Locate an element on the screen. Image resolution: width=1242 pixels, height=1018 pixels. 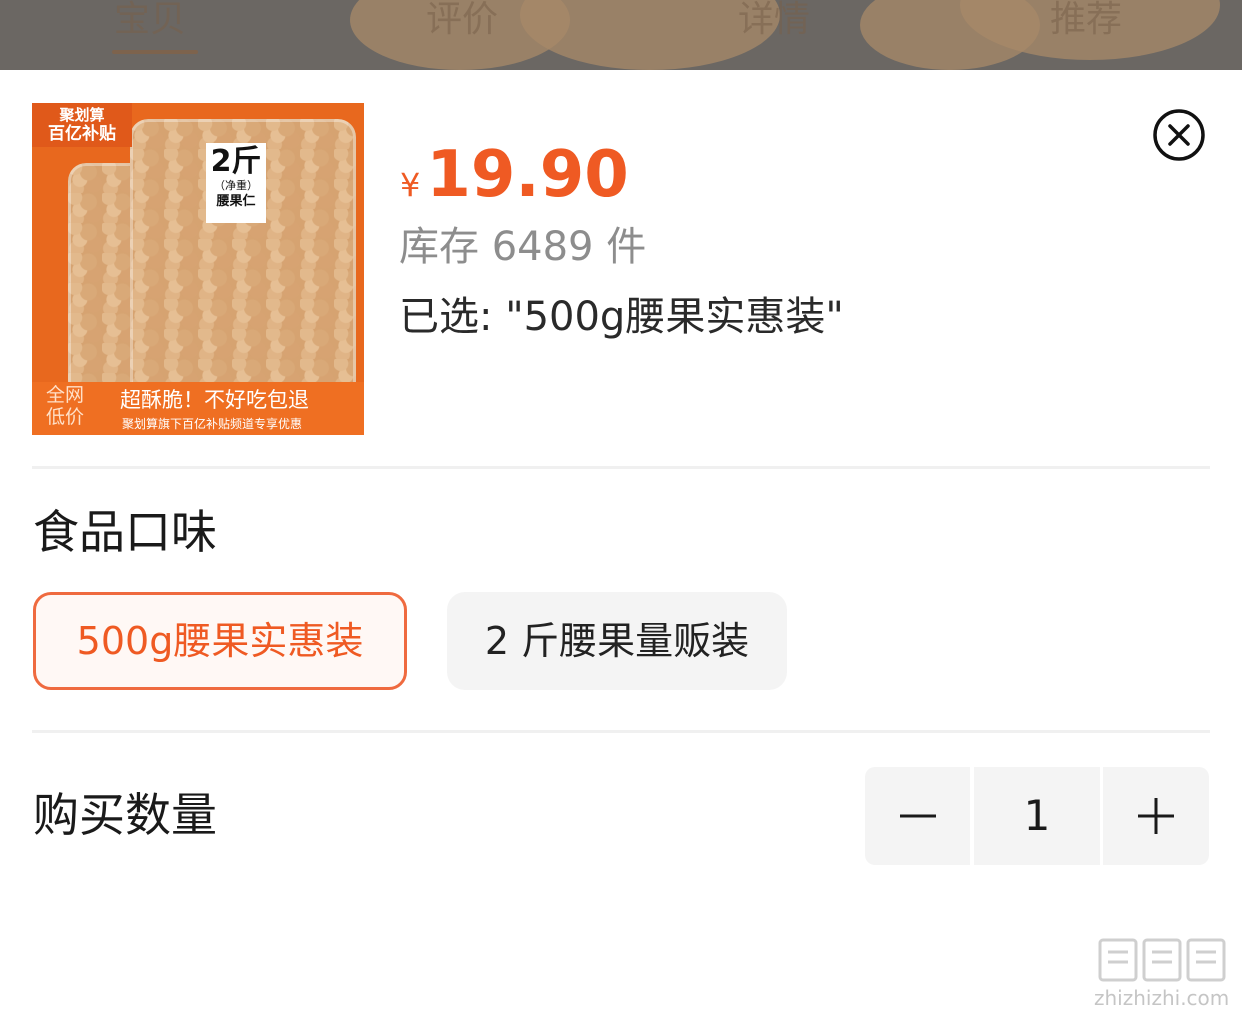
price: ¥19.90 is located at coordinates (514, 175).